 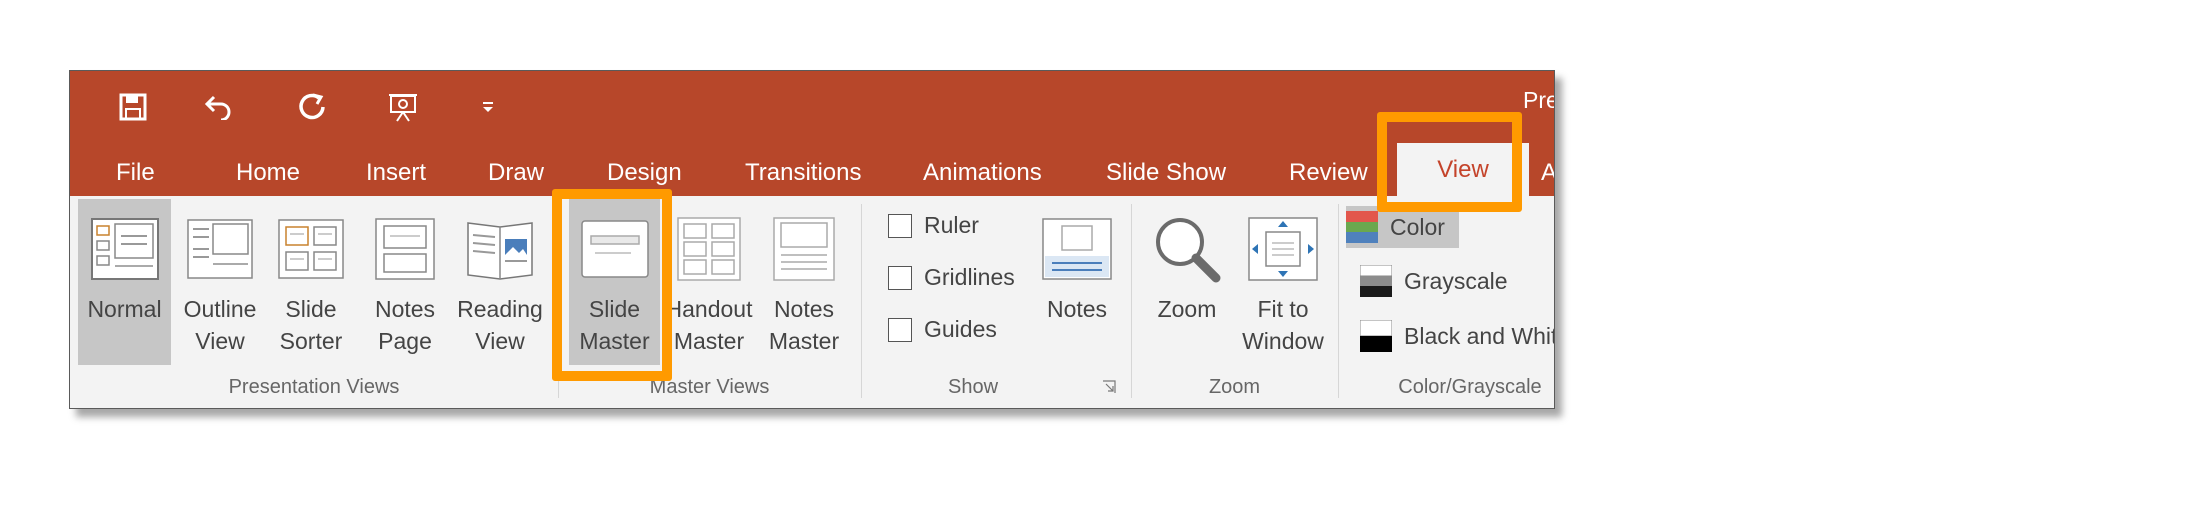 I want to click on redo-icon, so click(x=312, y=107).